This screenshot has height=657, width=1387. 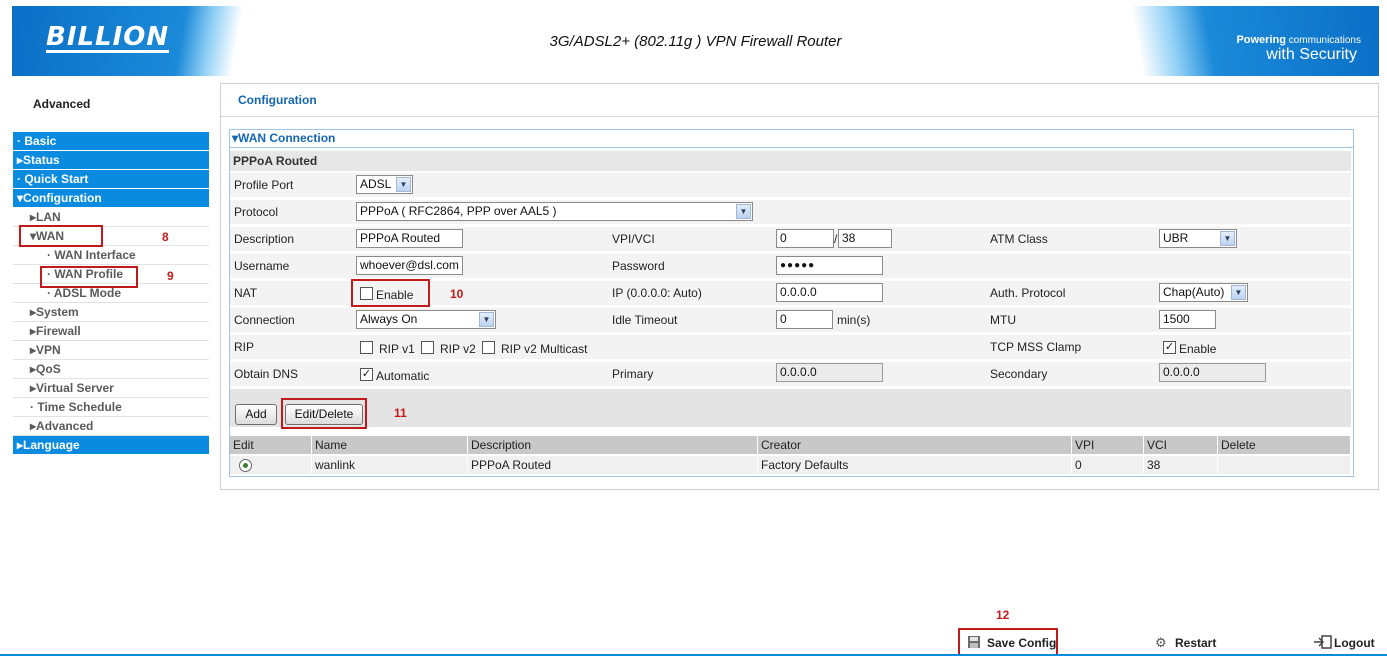 What do you see at coordinates (1169, 347) in the screenshot?
I see `tcp-mss-enable-checkbox: ✓` at bounding box center [1169, 347].